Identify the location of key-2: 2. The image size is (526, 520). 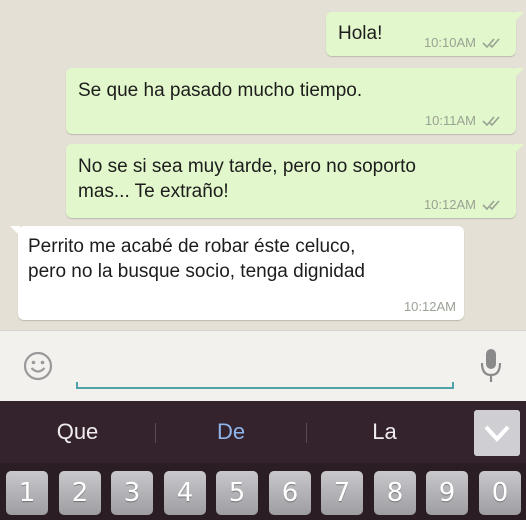
(80, 493).